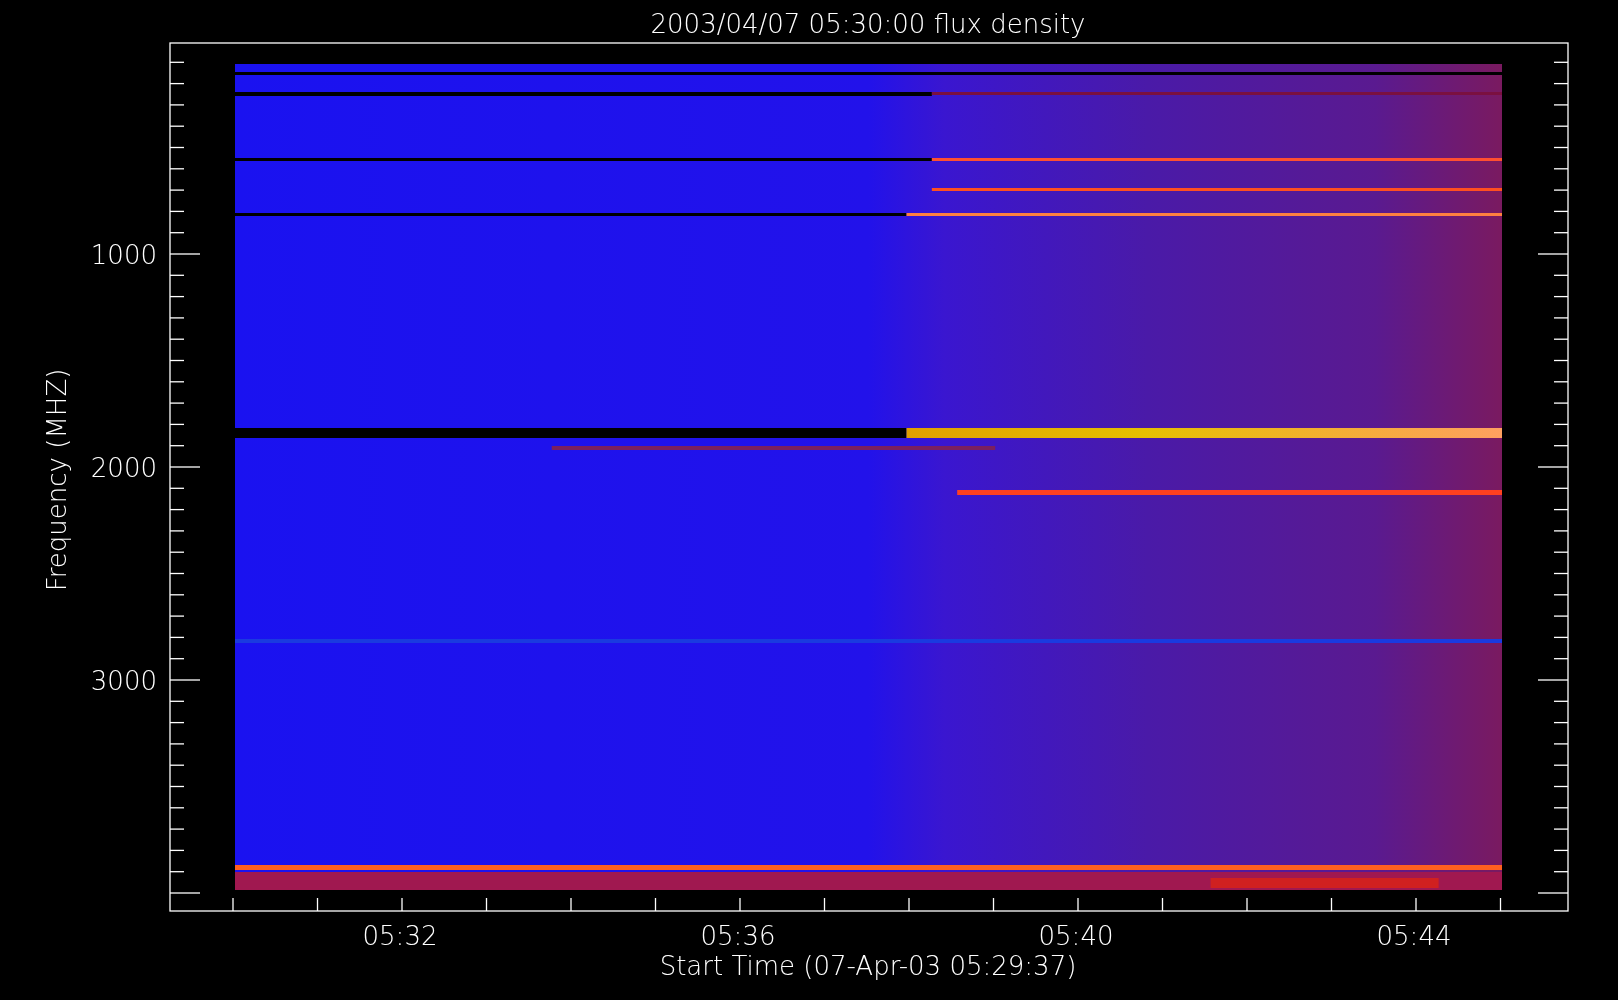 The image size is (1618, 1000). I want to click on x-tick-label: 05:32, so click(400, 936).